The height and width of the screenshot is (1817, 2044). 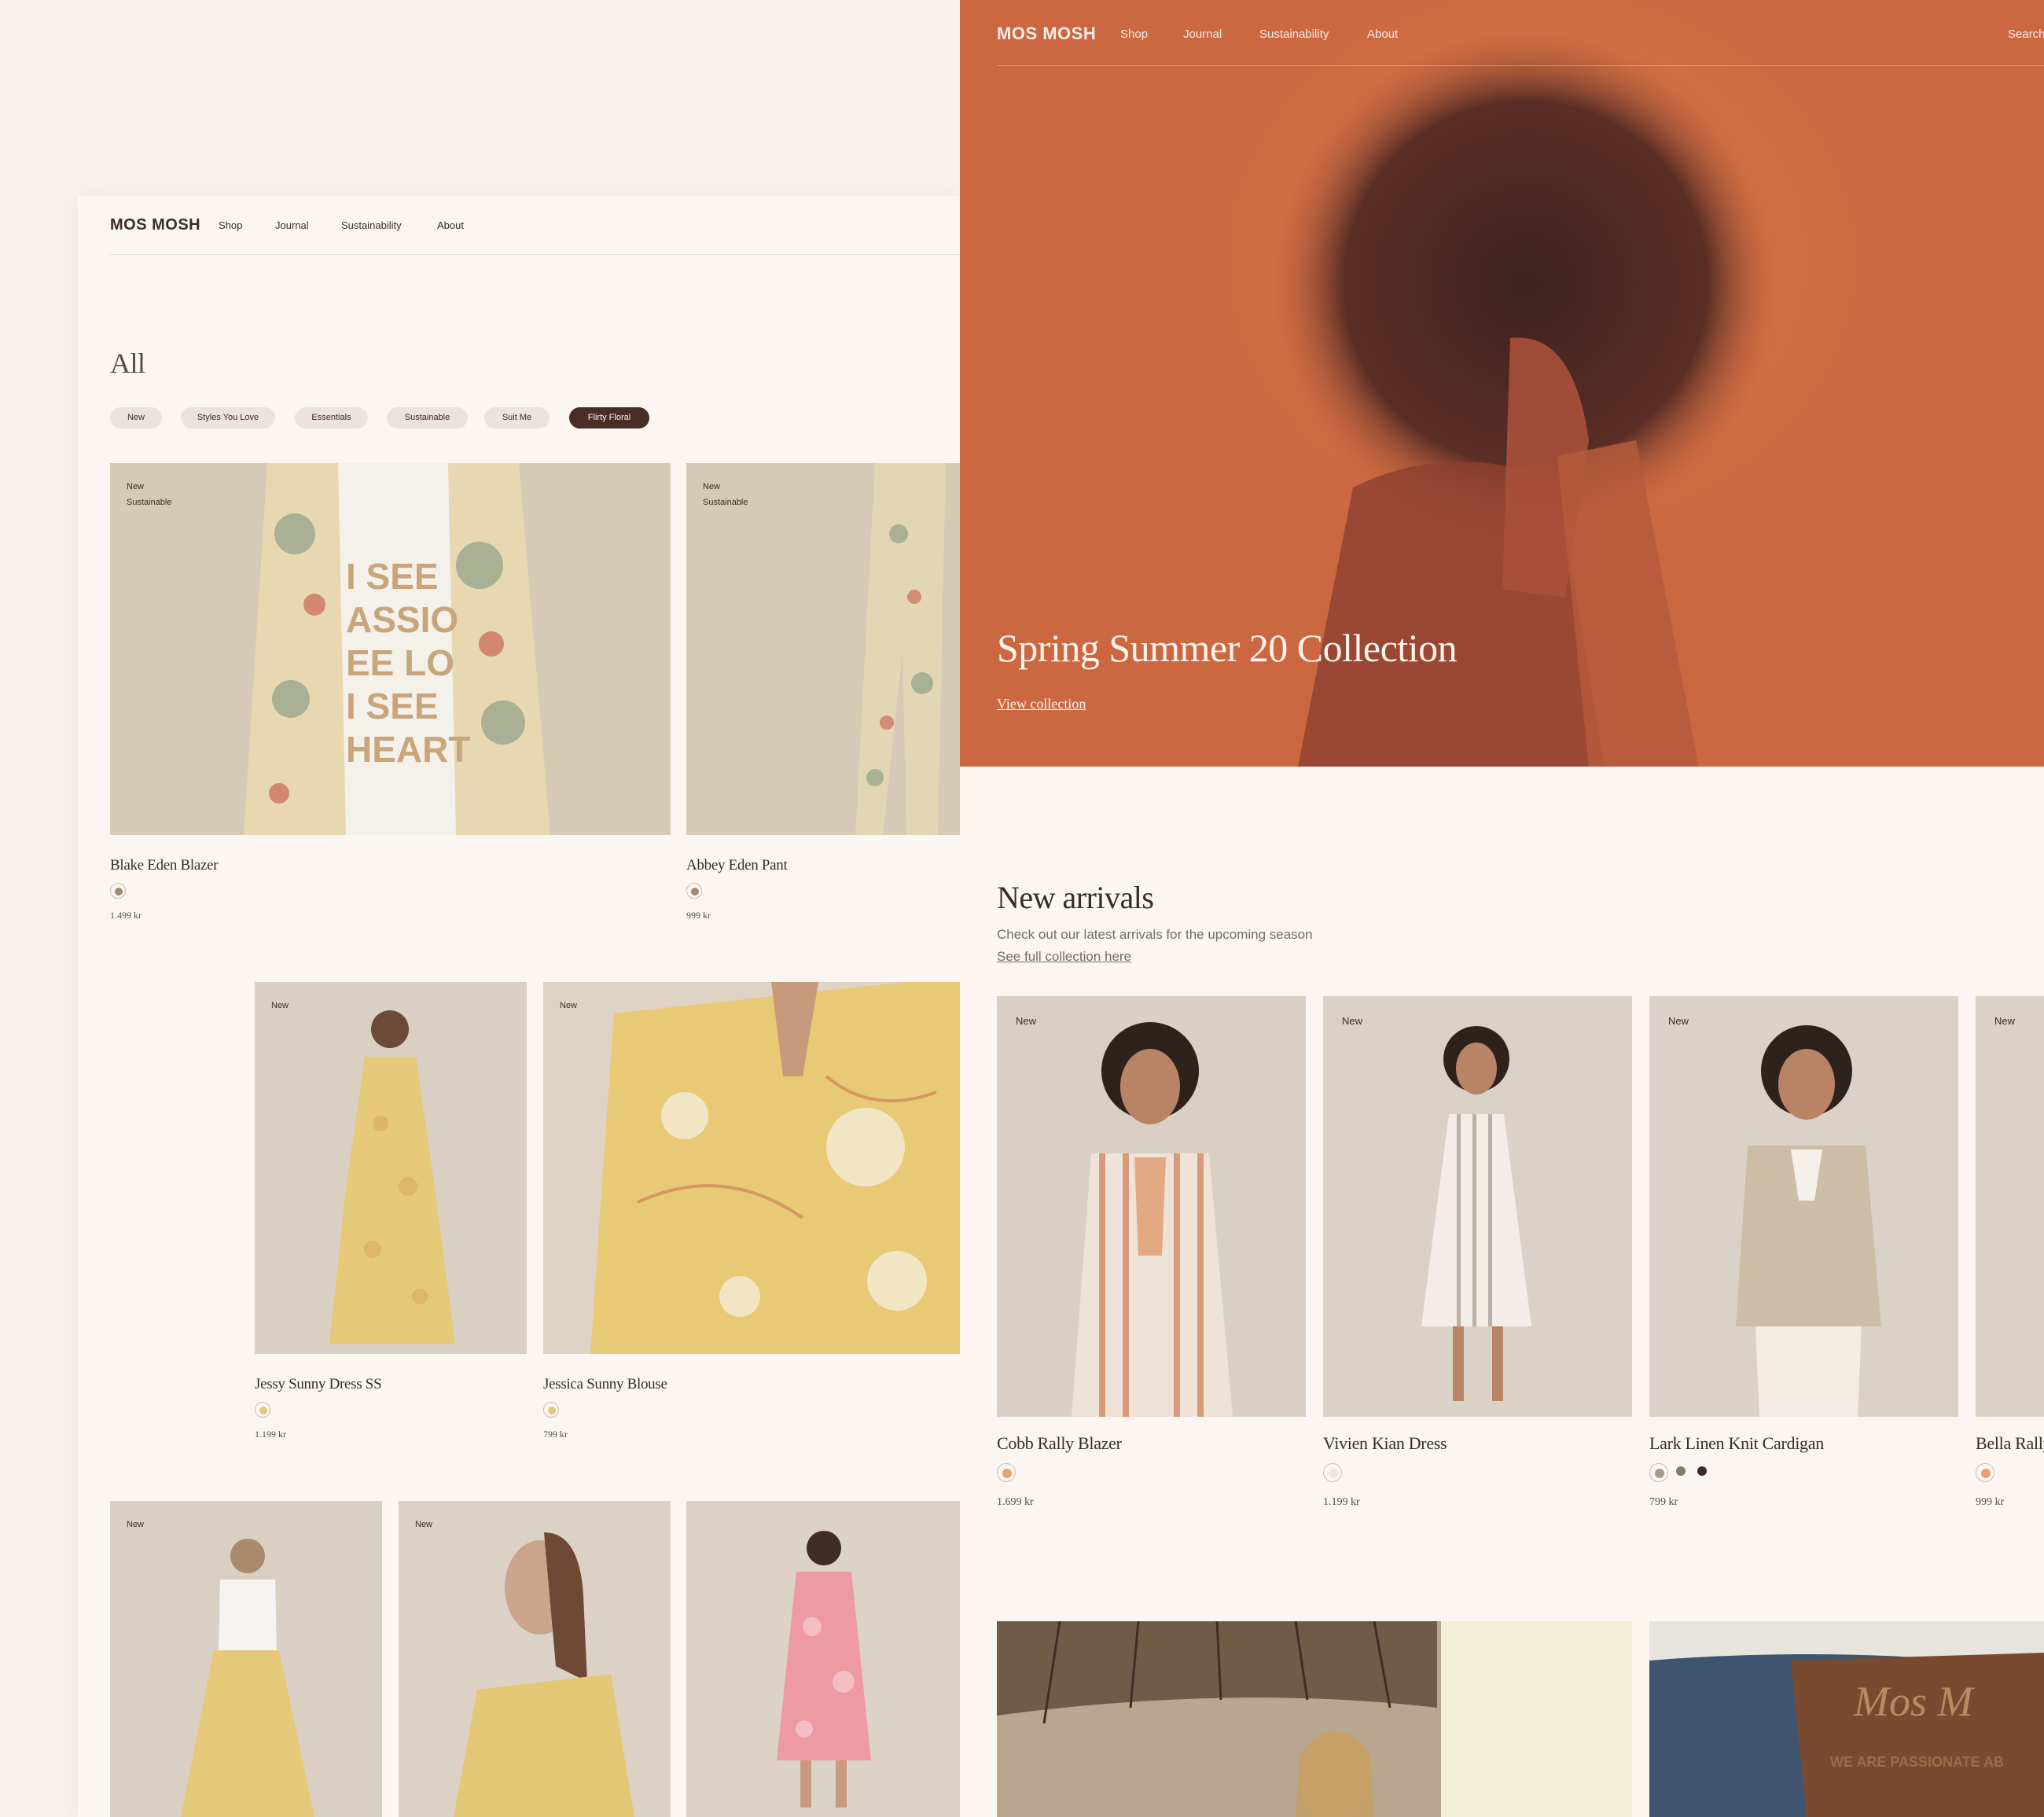 I want to click on svg-text: HEART, so click(x=408, y=749).